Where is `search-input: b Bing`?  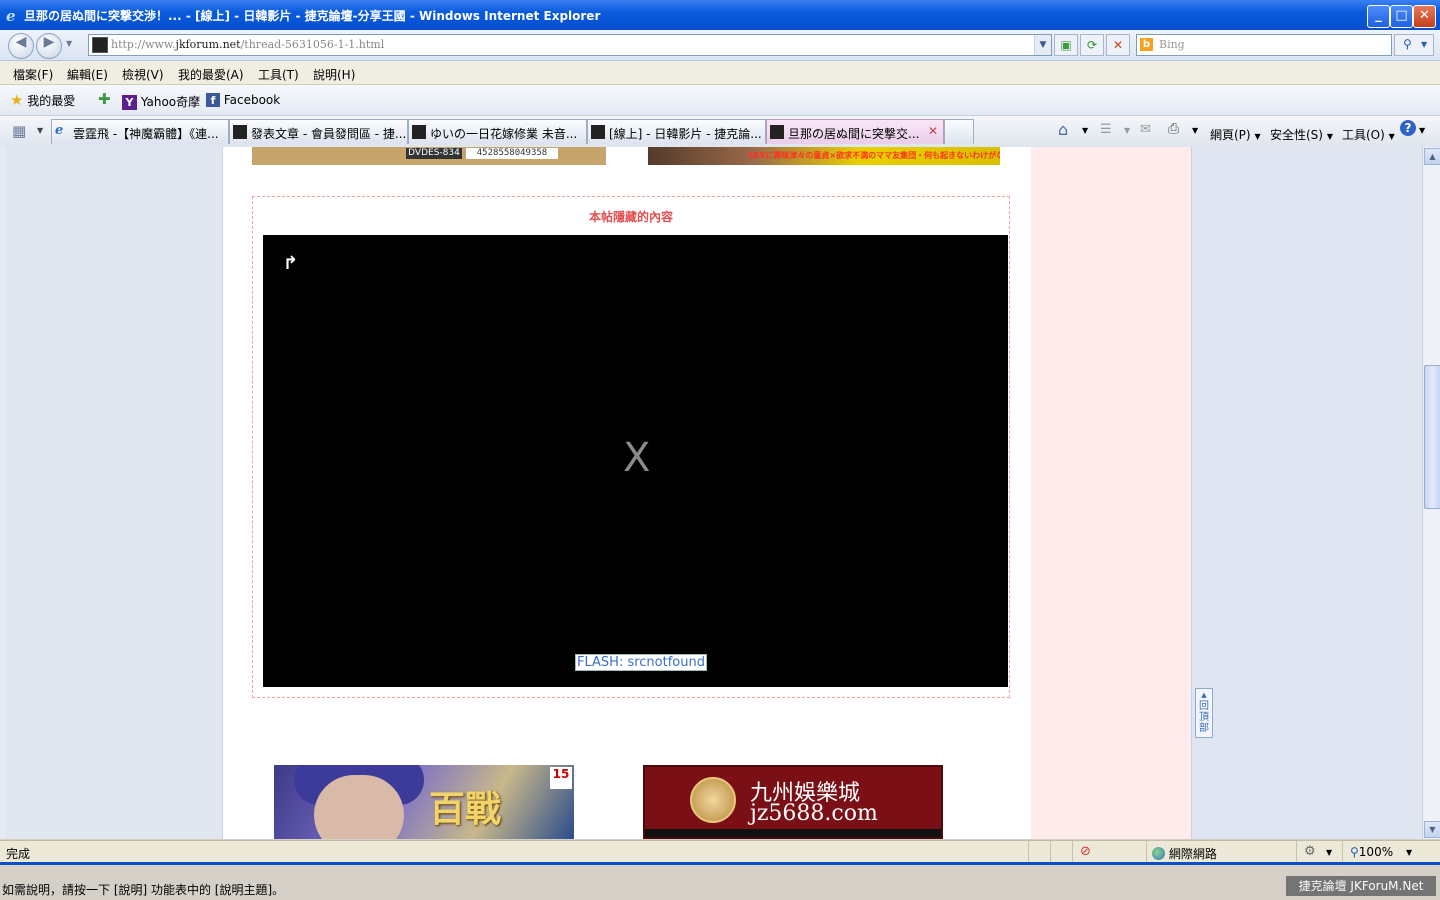
search-input: b Bing is located at coordinates (1264, 45).